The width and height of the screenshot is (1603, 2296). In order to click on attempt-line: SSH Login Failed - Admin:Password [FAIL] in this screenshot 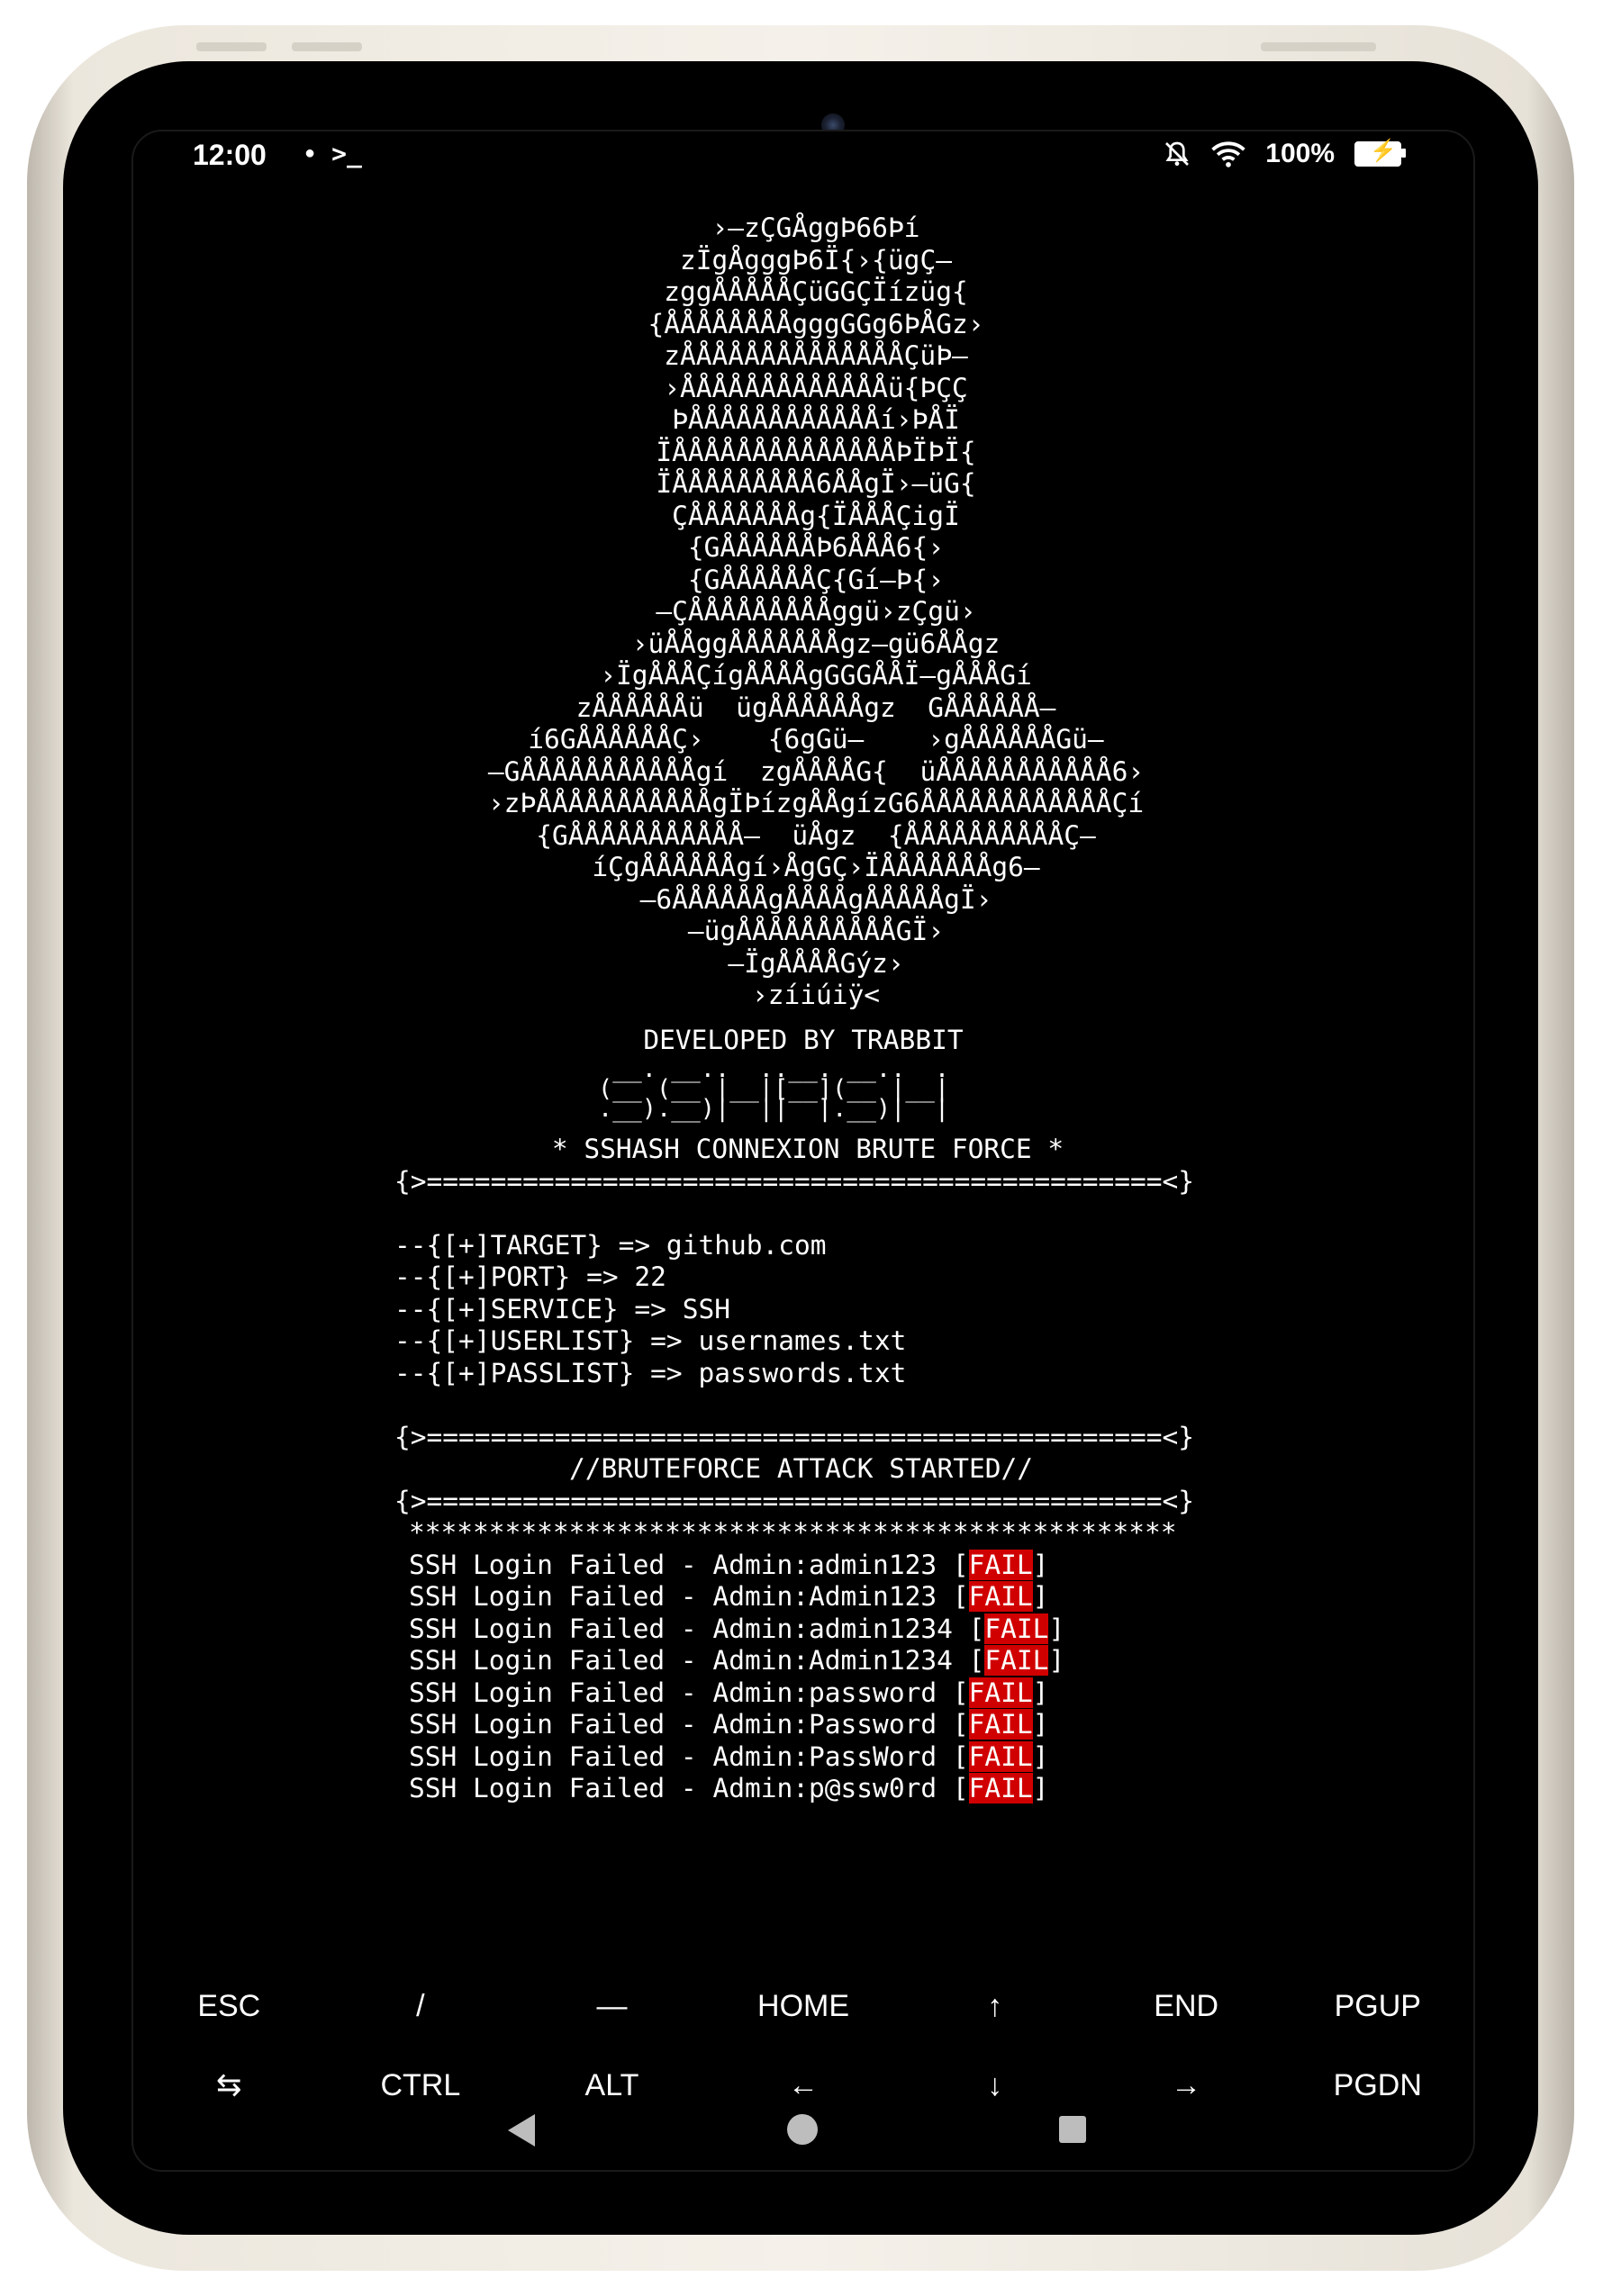, I will do `click(941, 1725)`.